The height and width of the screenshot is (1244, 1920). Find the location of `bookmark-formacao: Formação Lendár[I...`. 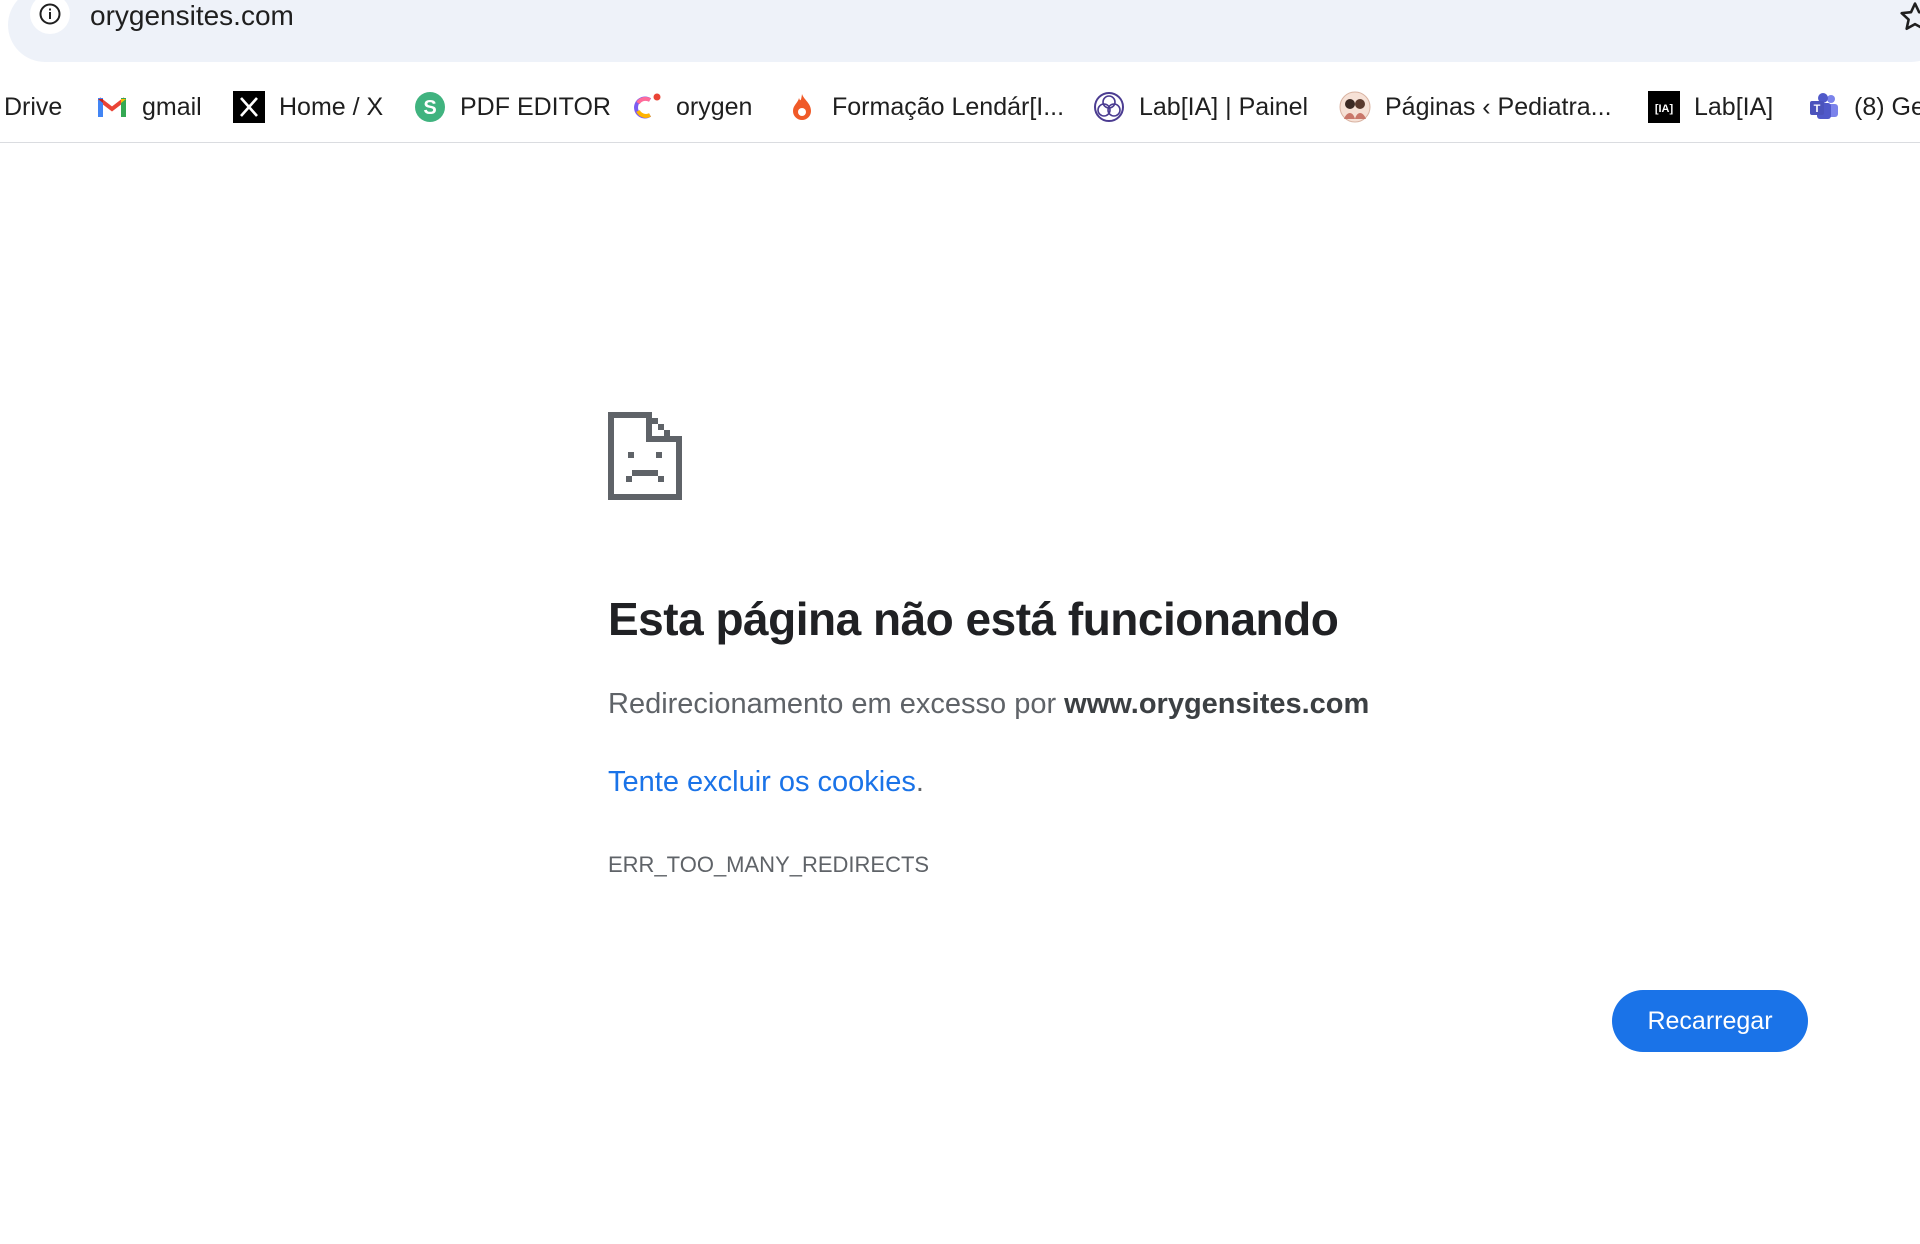

bookmark-formacao: Formação Lendár[I... is located at coordinates (925, 107).